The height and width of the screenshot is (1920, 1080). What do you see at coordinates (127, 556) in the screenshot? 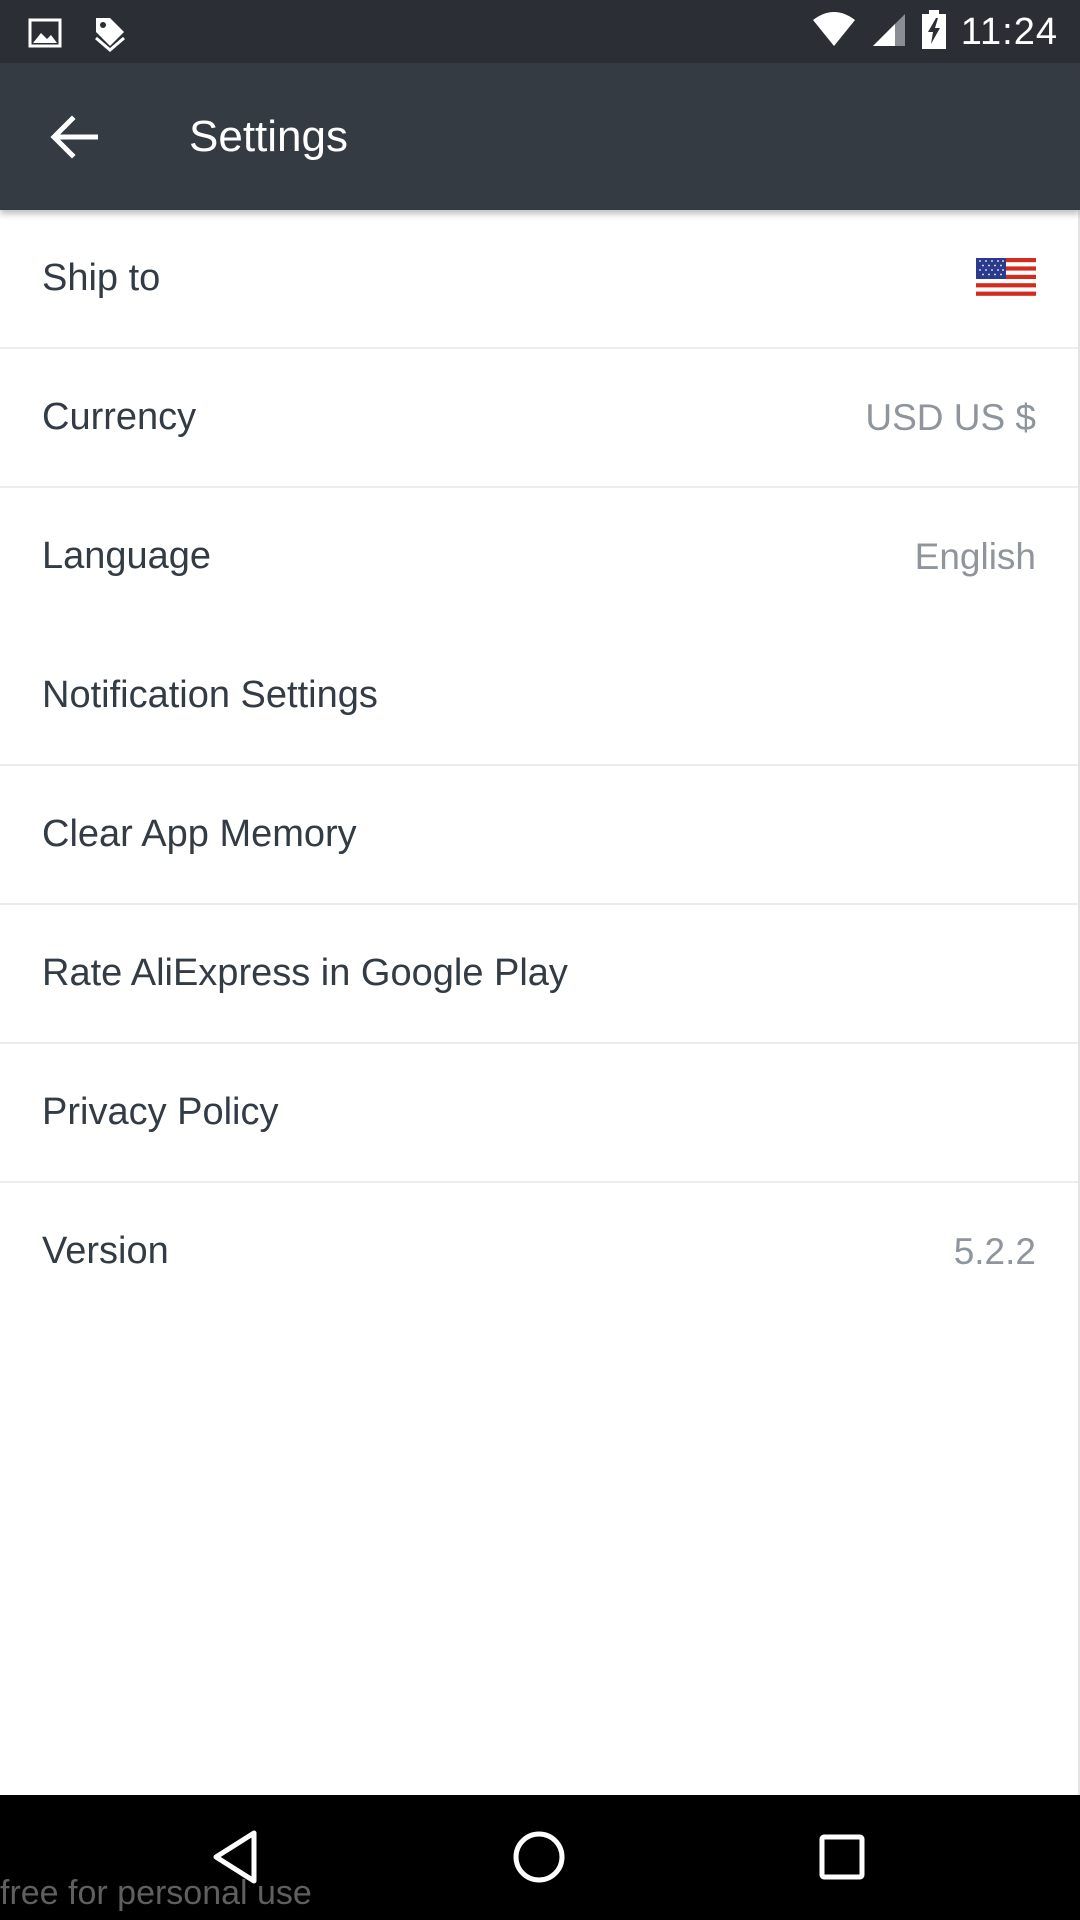
I see `setting-label: Language` at bounding box center [127, 556].